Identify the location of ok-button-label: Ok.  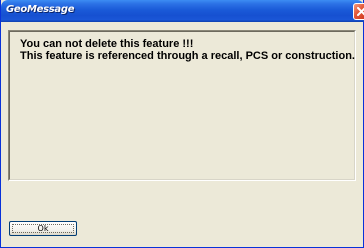
(43, 228).